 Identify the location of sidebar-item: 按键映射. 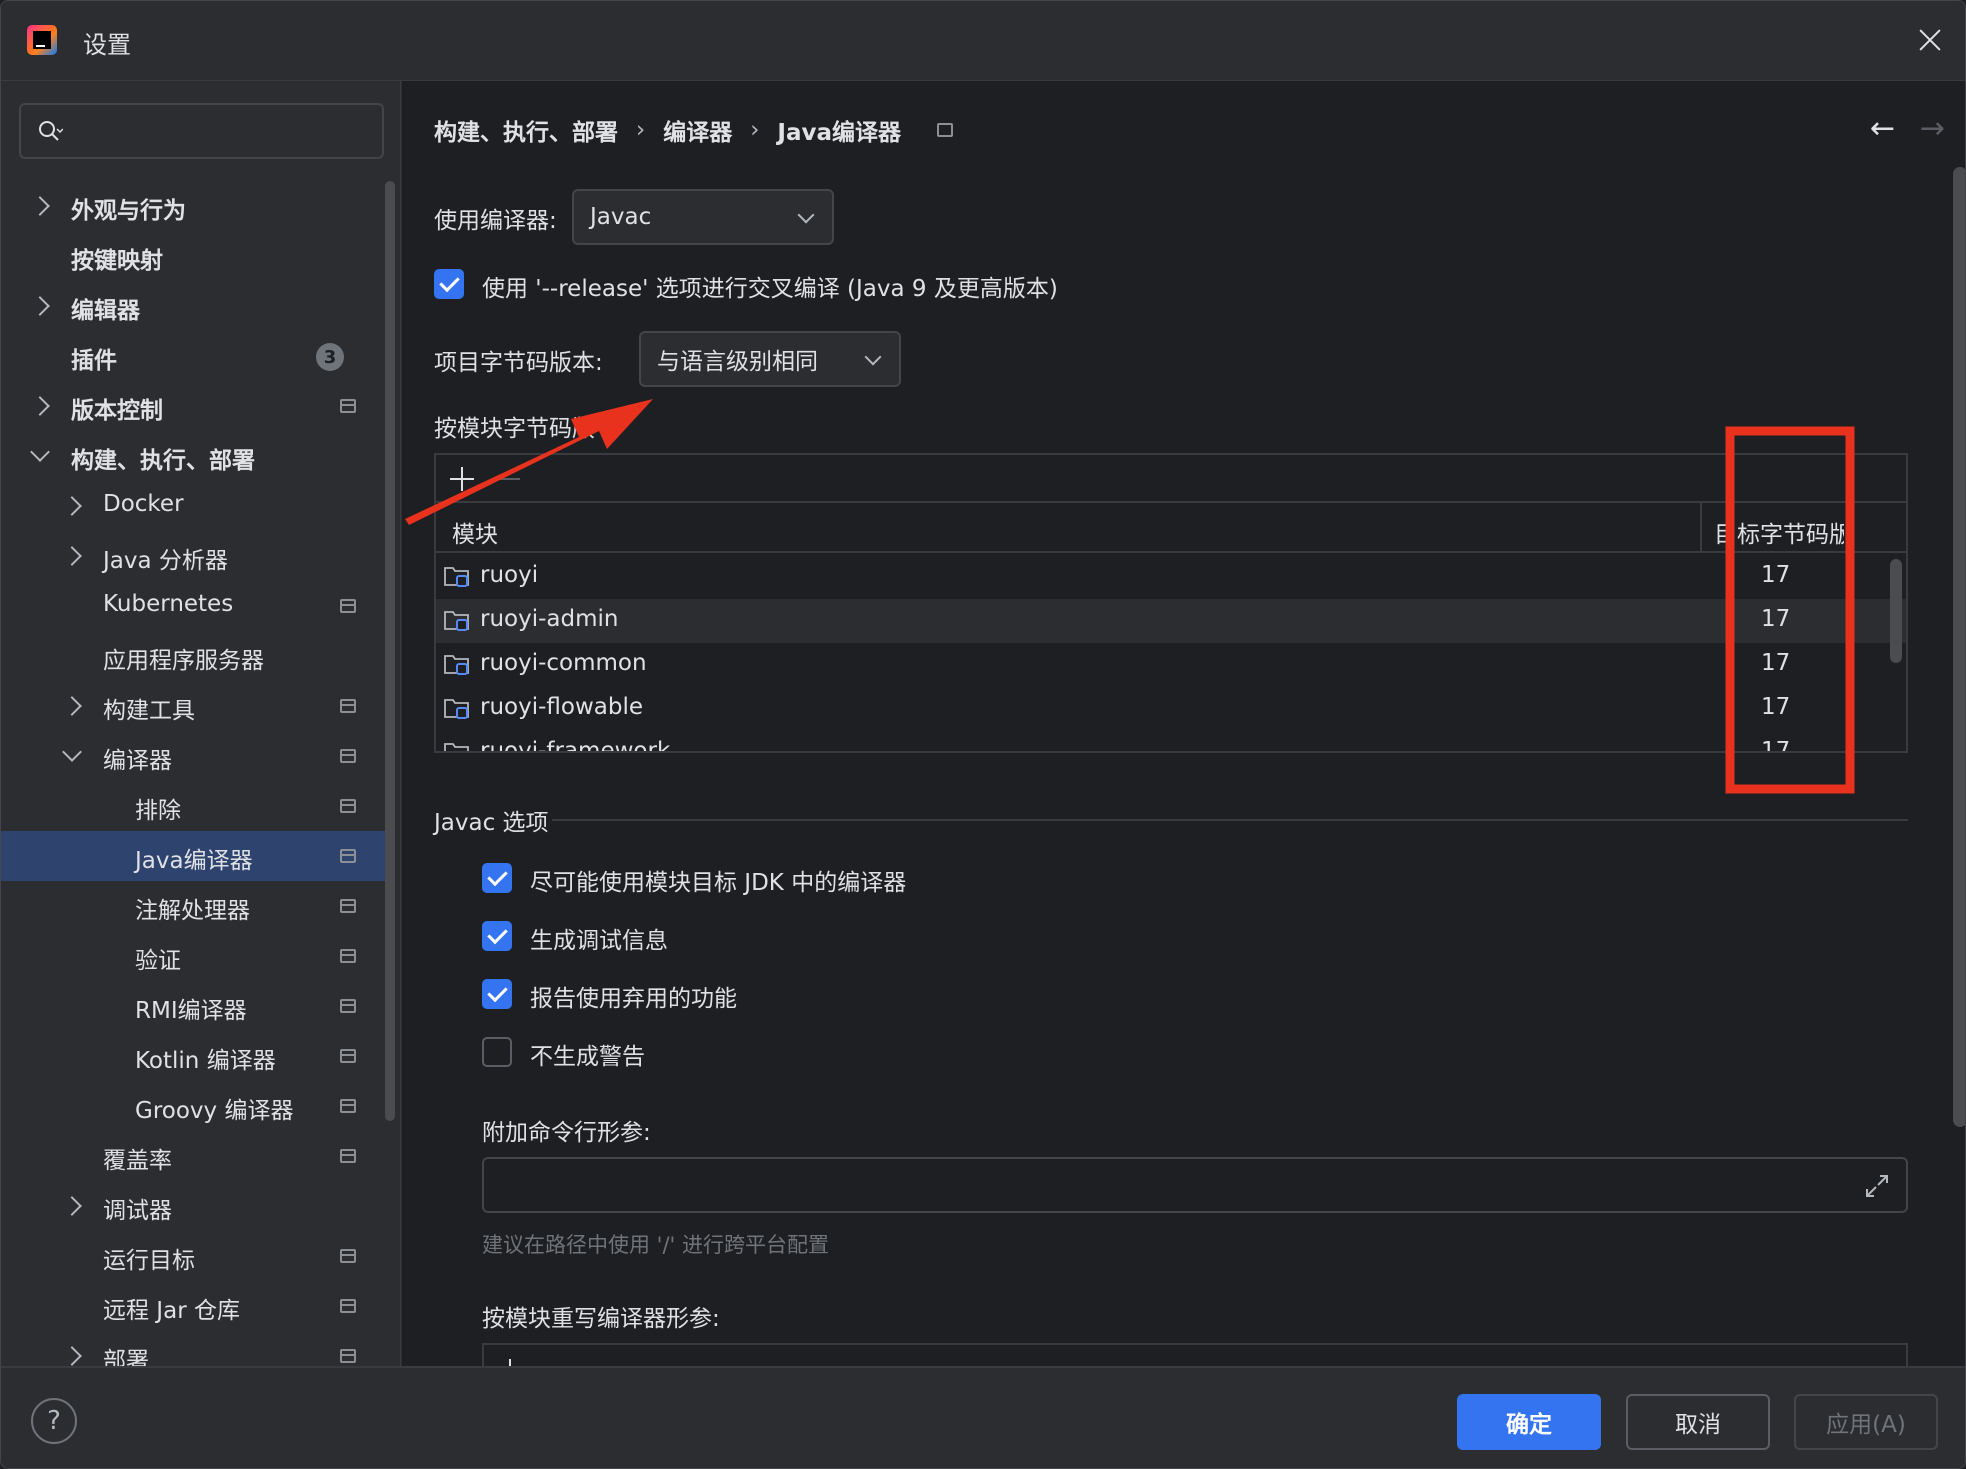
(193, 256).